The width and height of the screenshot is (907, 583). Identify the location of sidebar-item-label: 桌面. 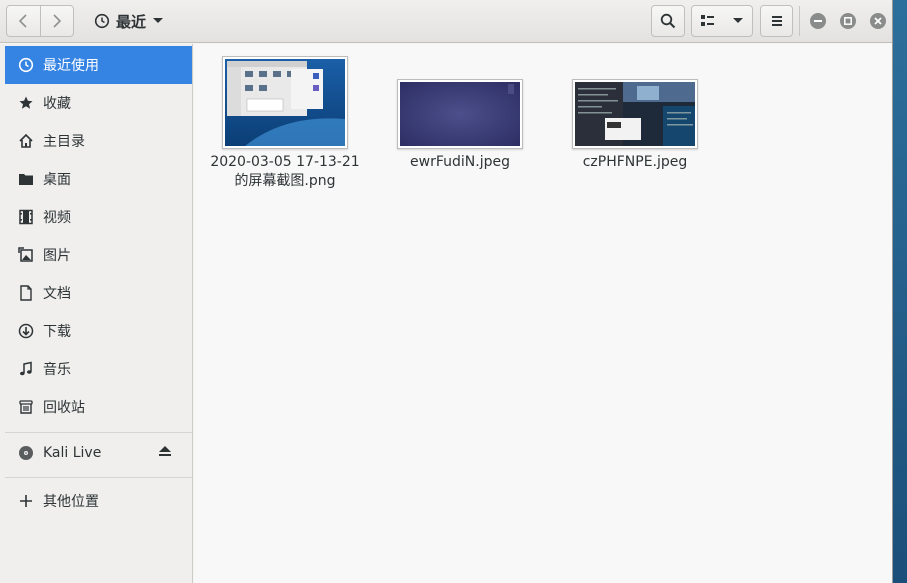
(57, 180).